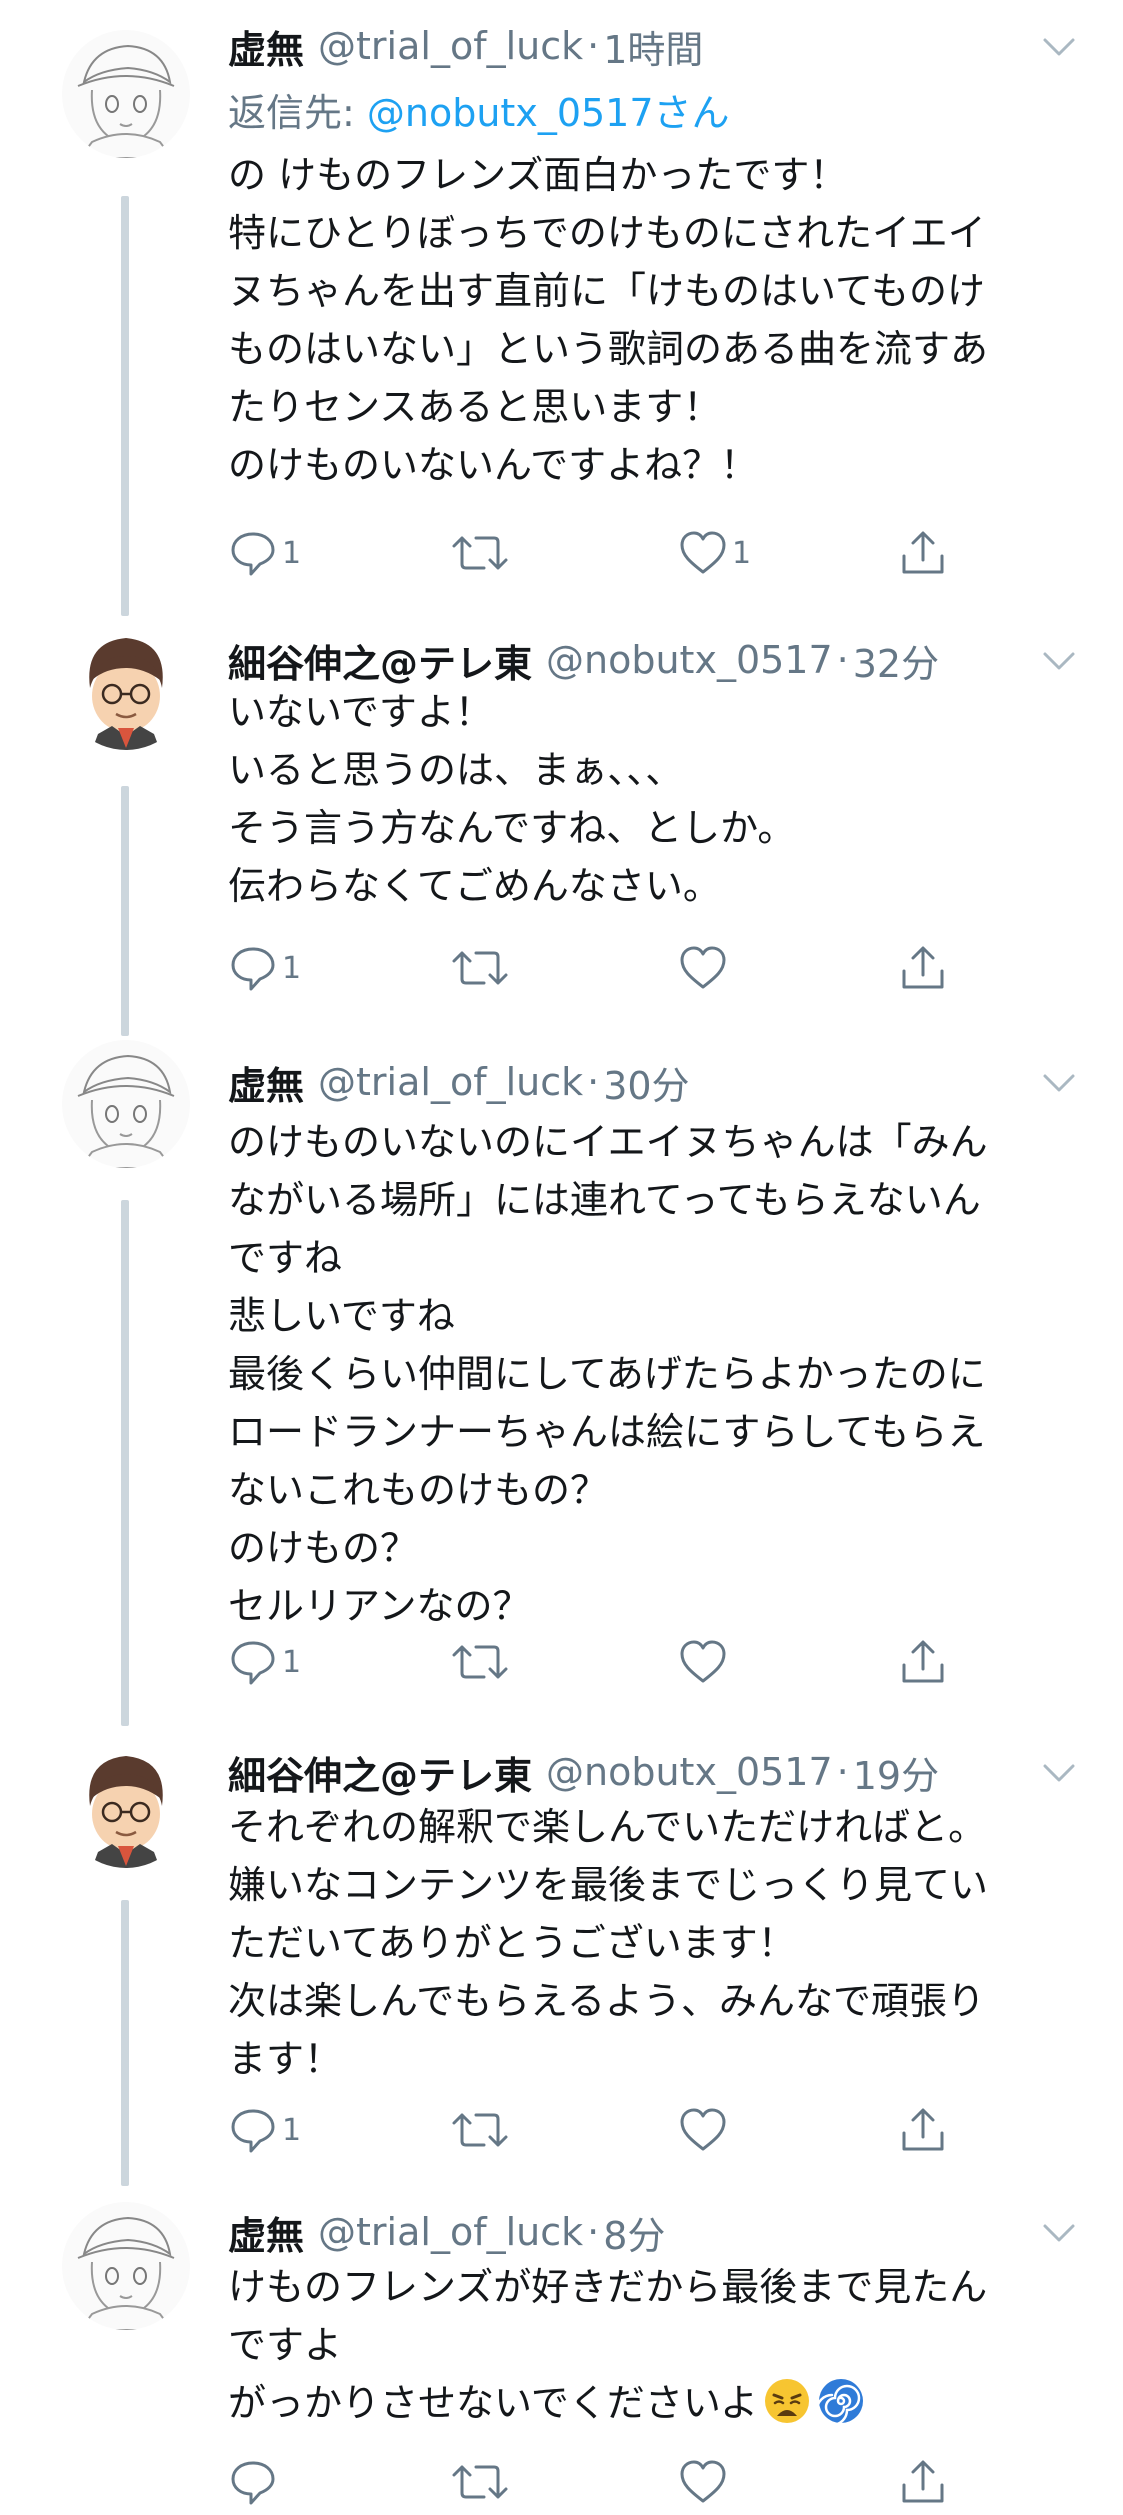 This screenshot has height=2515, width=1123. What do you see at coordinates (607, 1827) in the screenshot?
I see `tweet-text-line: それぞれの解釈で楽しんでいただければと。` at bounding box center [607, 1827].